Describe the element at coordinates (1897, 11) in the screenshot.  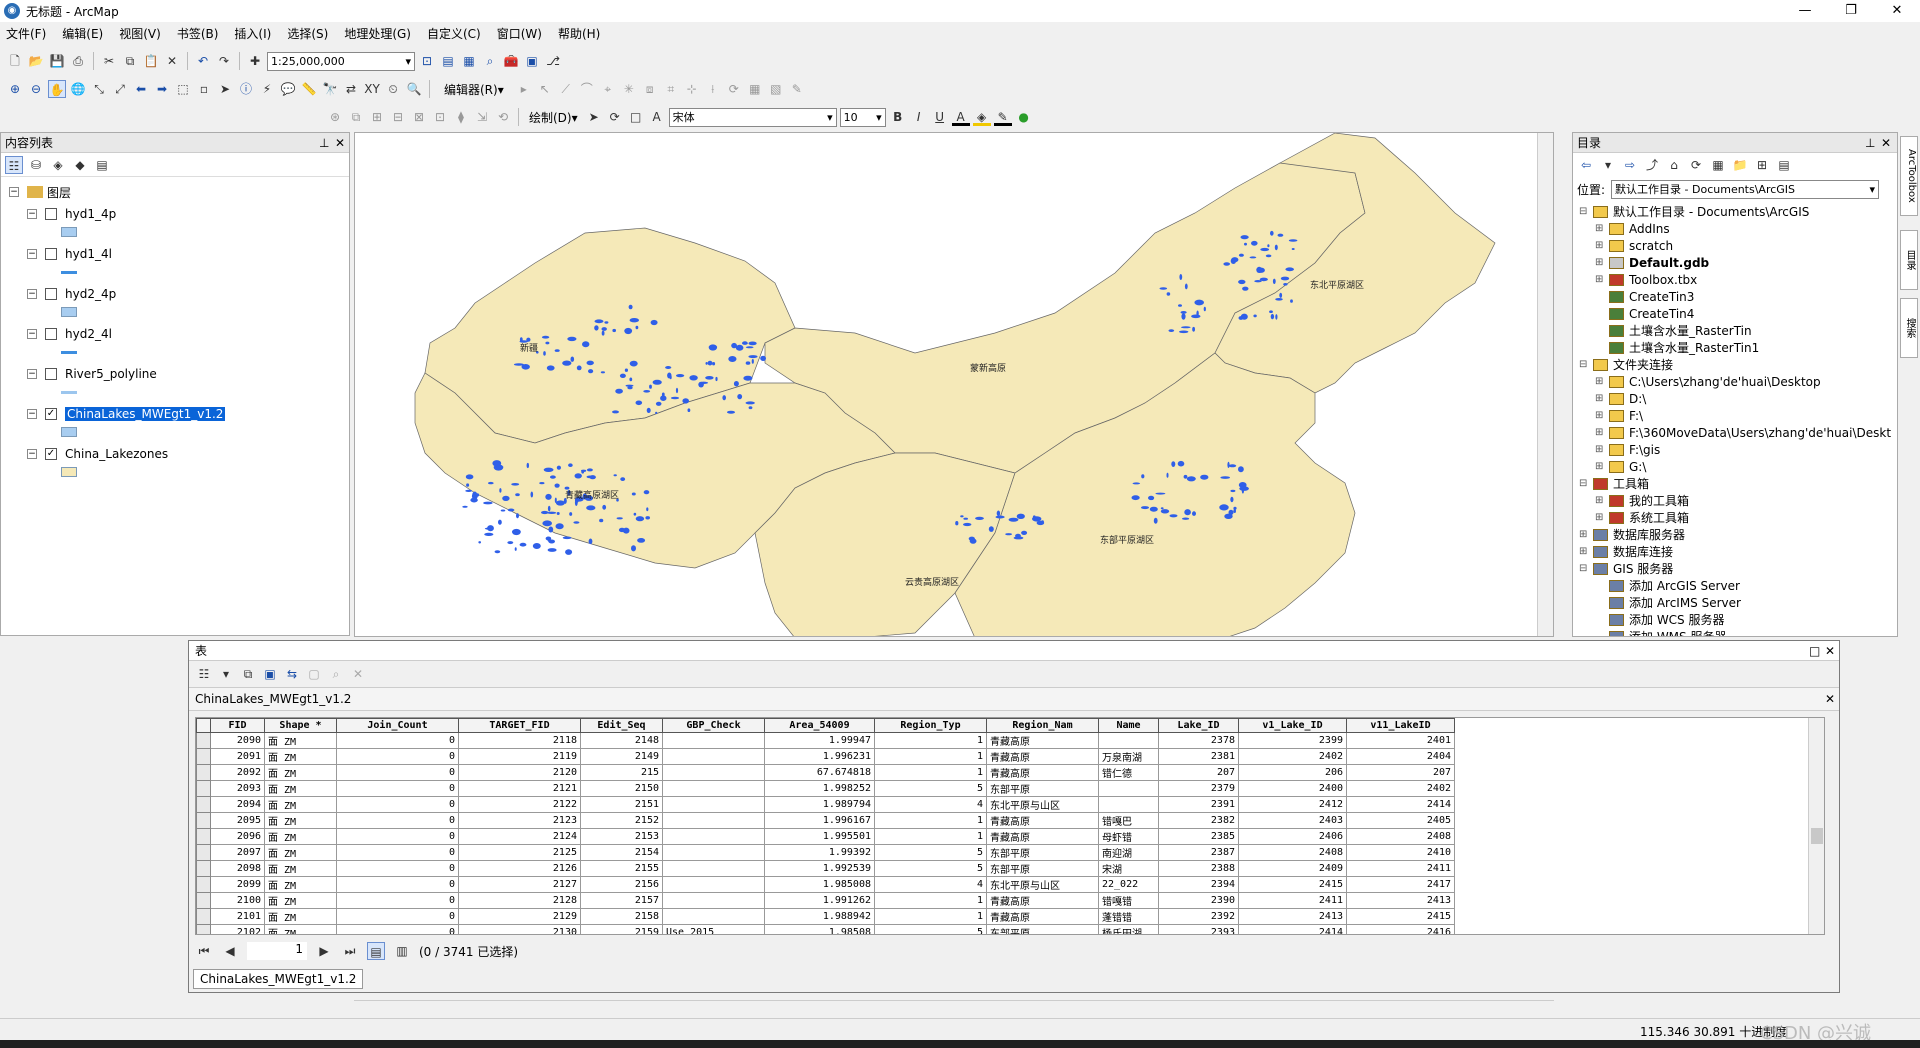
I see `close-button: ✕` at that location.